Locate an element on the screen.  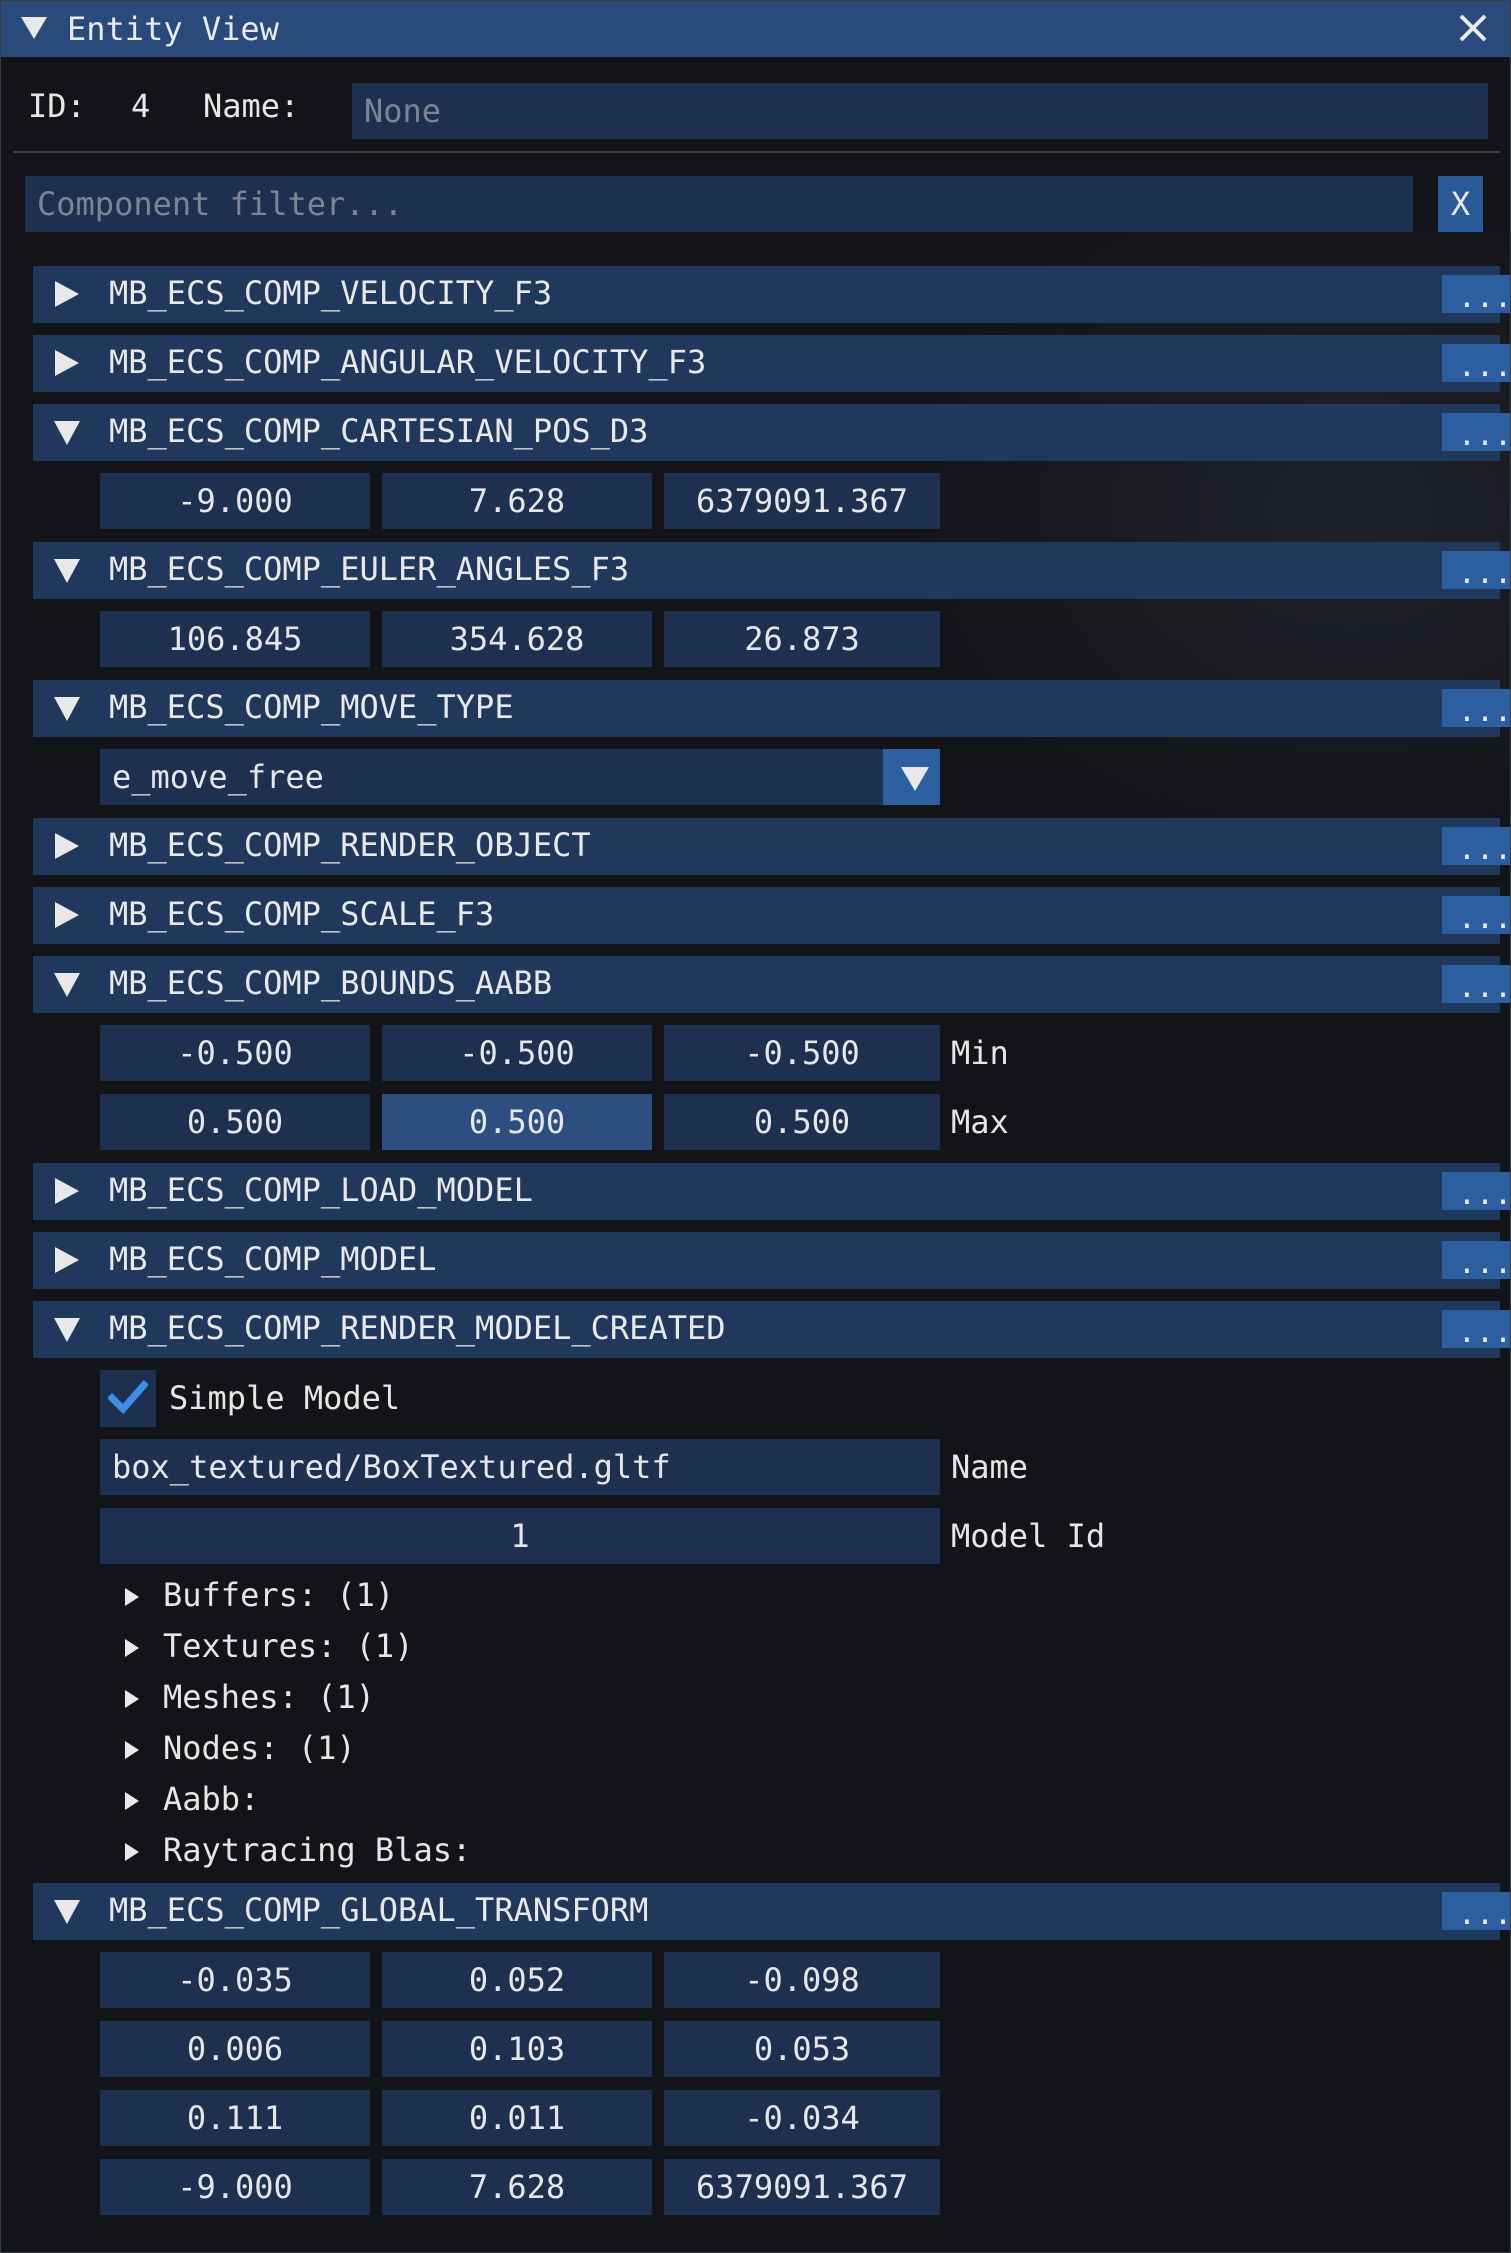
tree-node-label: Buffers: (1) is located at coordinates (279, 1595).